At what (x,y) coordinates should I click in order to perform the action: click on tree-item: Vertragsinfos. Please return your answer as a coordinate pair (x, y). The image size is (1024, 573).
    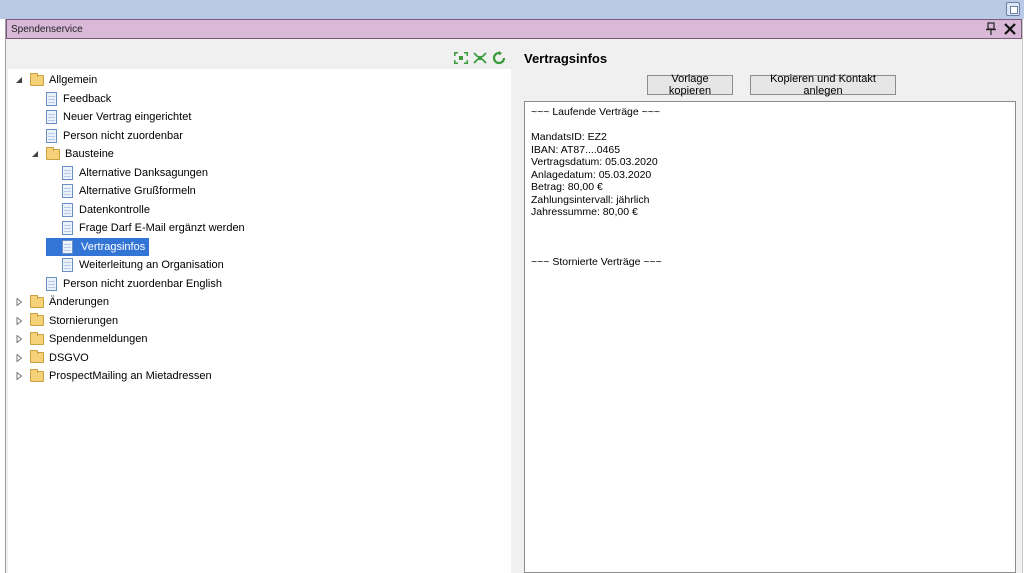
    Looking at the image, I should click on (98, 246).